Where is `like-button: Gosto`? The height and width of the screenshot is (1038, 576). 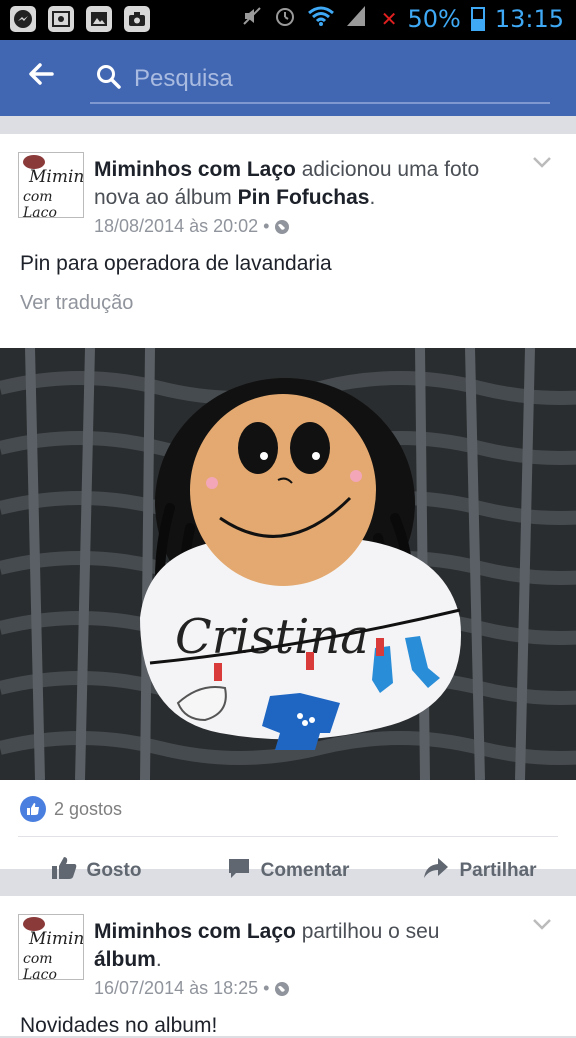 like-button: Gosto is located at coordinates (96, 871).